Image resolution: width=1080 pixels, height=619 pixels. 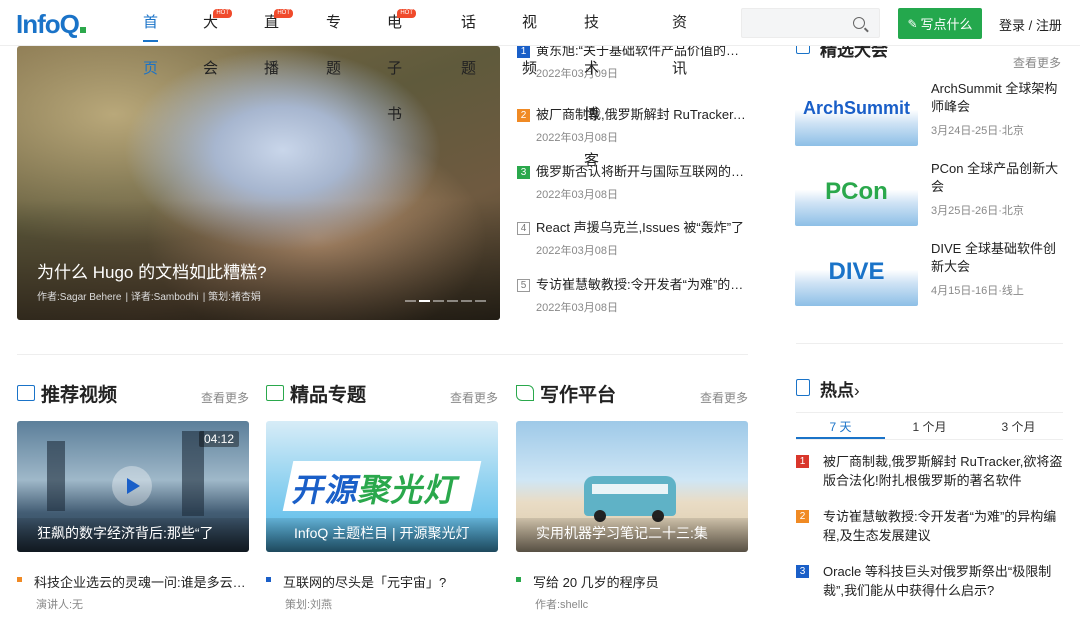 I want to click on nav-item: 技术博客, so click(x=591, y=84).